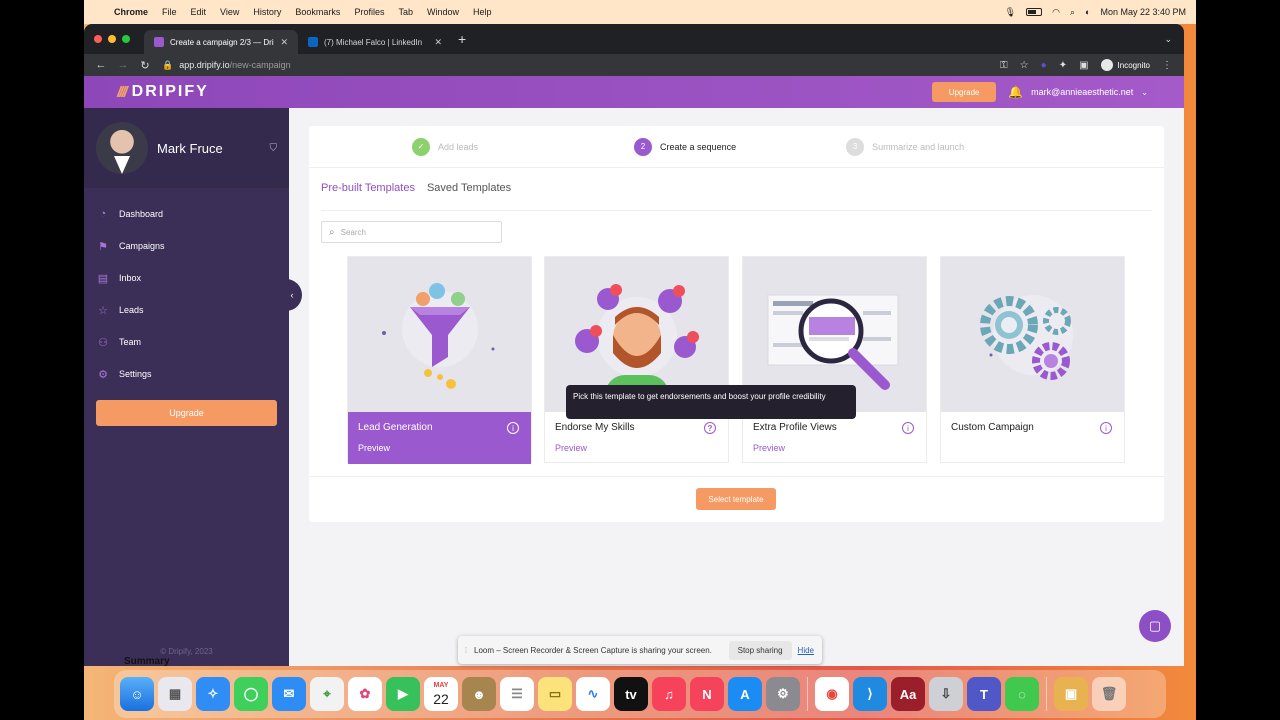 This screenshot has width=1280, height=720. What do you see at coordinates (707, 694) in the screenshot?
I see `news-icon: N` at bounding box center [707, 694].